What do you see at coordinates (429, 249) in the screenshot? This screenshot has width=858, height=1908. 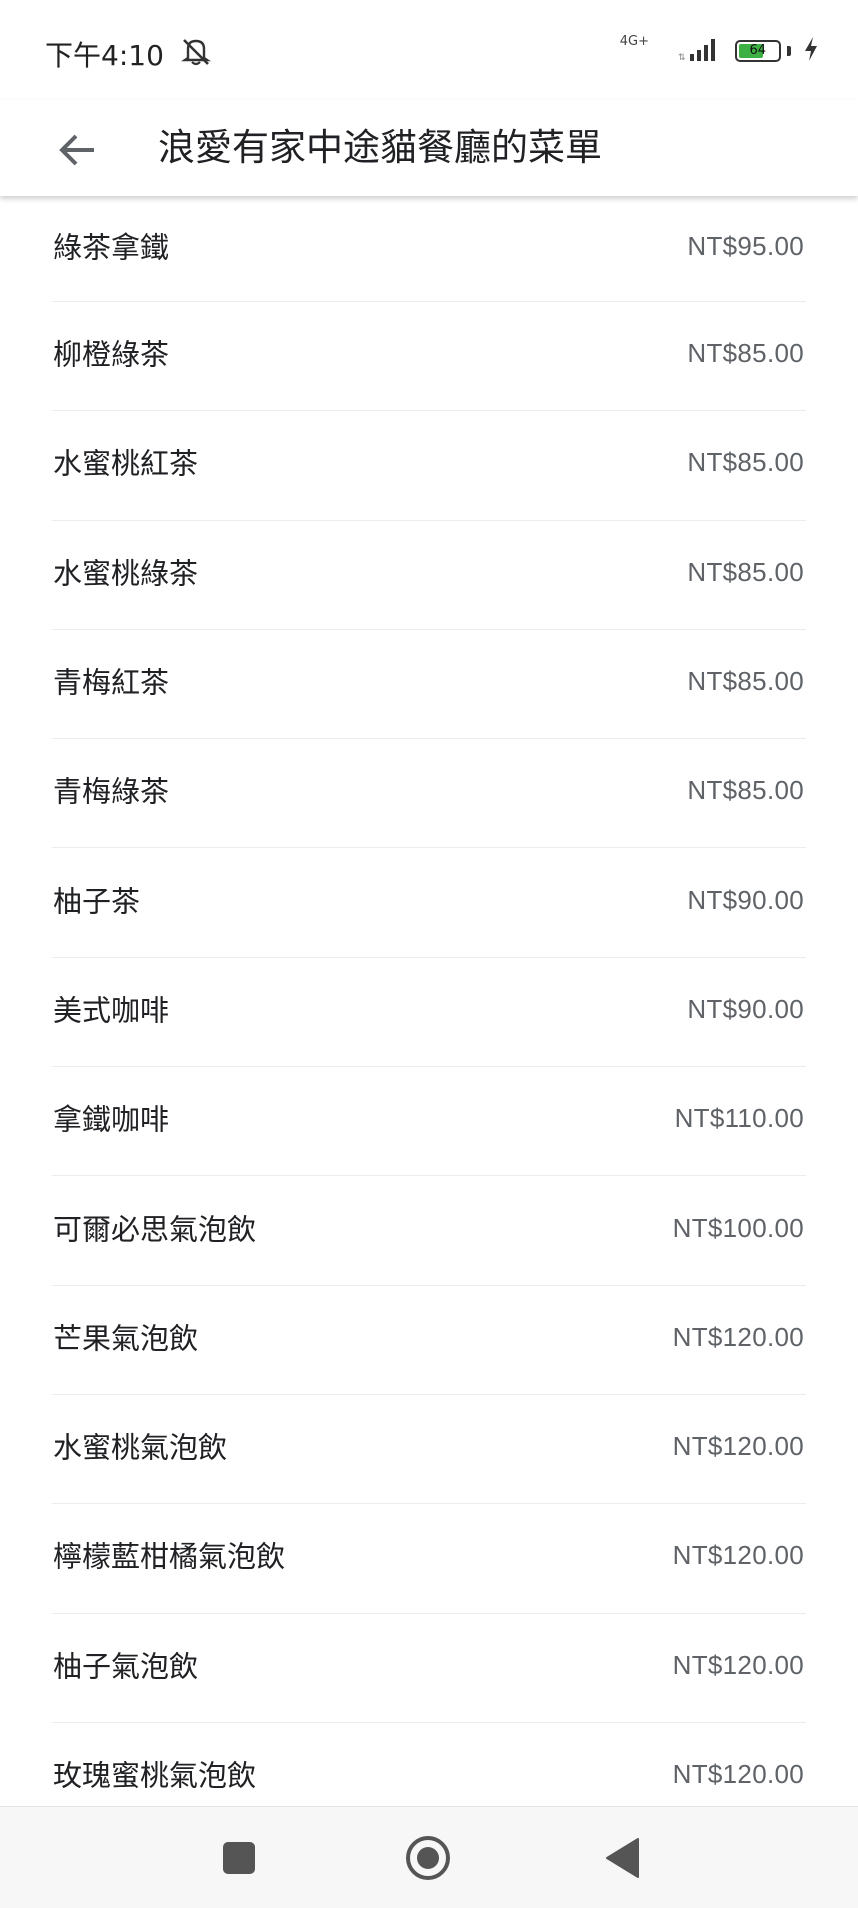 I see `menu-item-row: 綠茶拿鐵 NT$95.00` at bounding box center [429, 249].